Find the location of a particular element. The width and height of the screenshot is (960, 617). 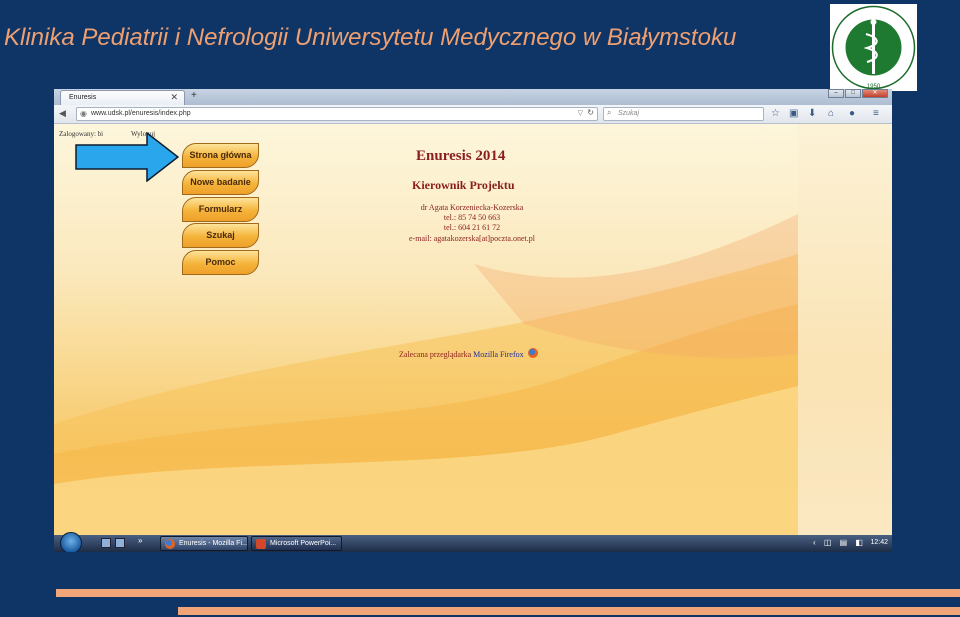

tab-title: Enuresis is located at coordinates (83, 97).